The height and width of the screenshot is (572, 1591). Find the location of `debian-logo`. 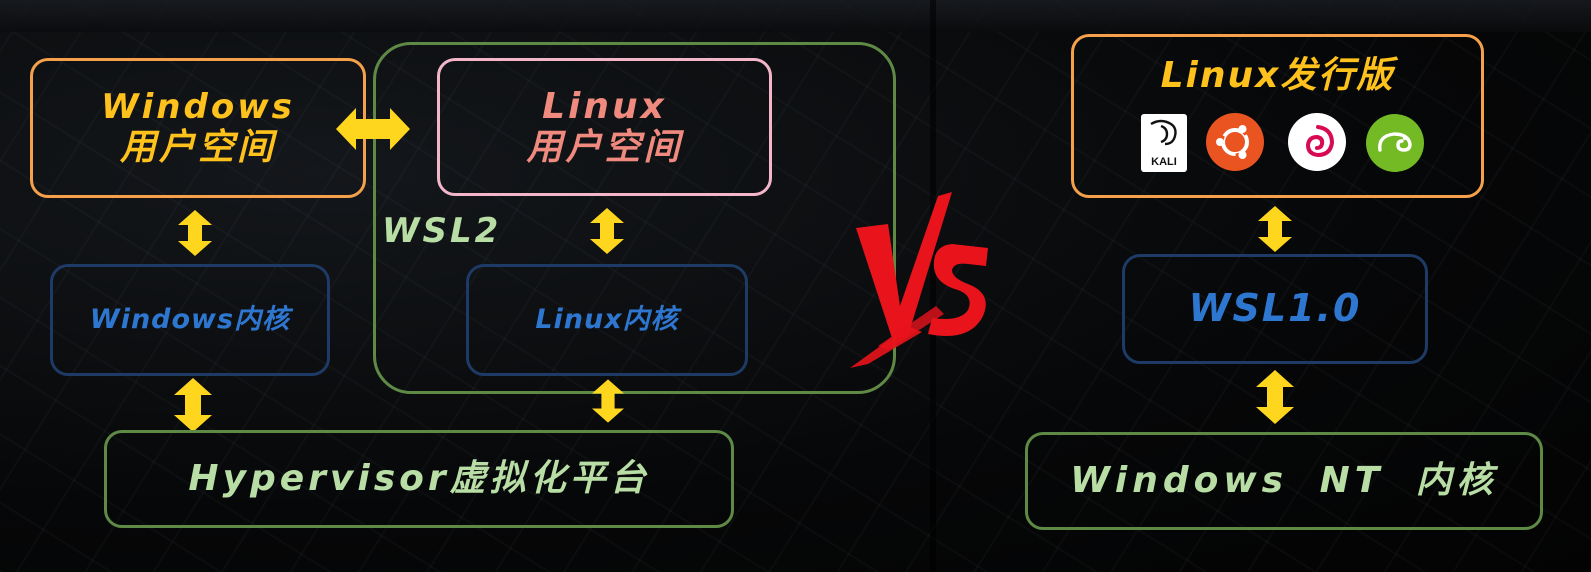

debian-logo is located at coordinates (1317, 142).